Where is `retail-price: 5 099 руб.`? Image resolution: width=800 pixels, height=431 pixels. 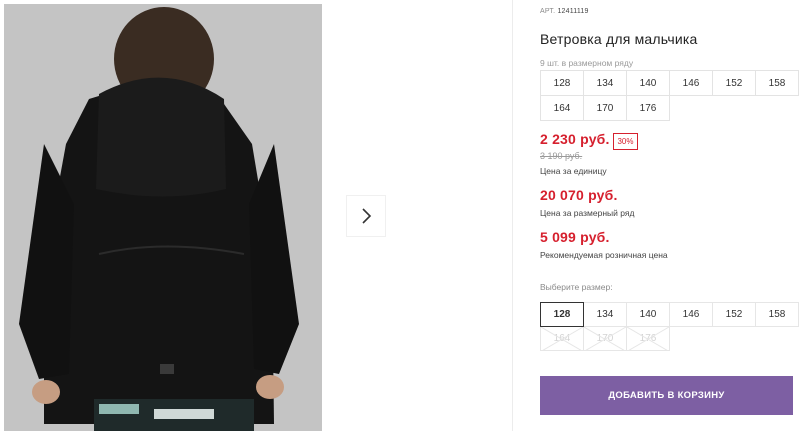
retail-price: 5 099 руб. is located at coordinates (575, 237).